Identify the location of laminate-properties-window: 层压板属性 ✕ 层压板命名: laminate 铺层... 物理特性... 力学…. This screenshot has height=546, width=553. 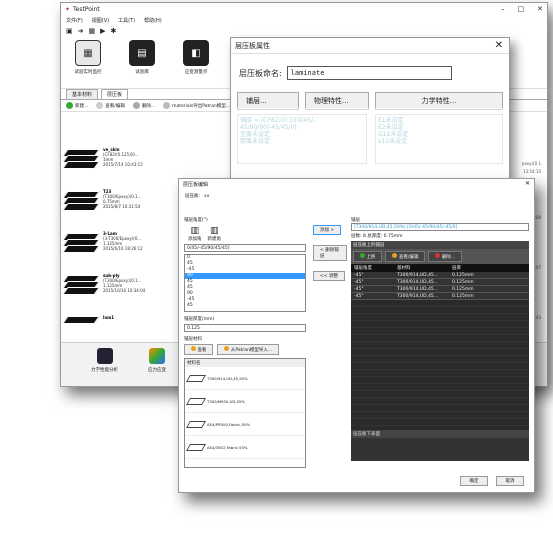
(370, 108).